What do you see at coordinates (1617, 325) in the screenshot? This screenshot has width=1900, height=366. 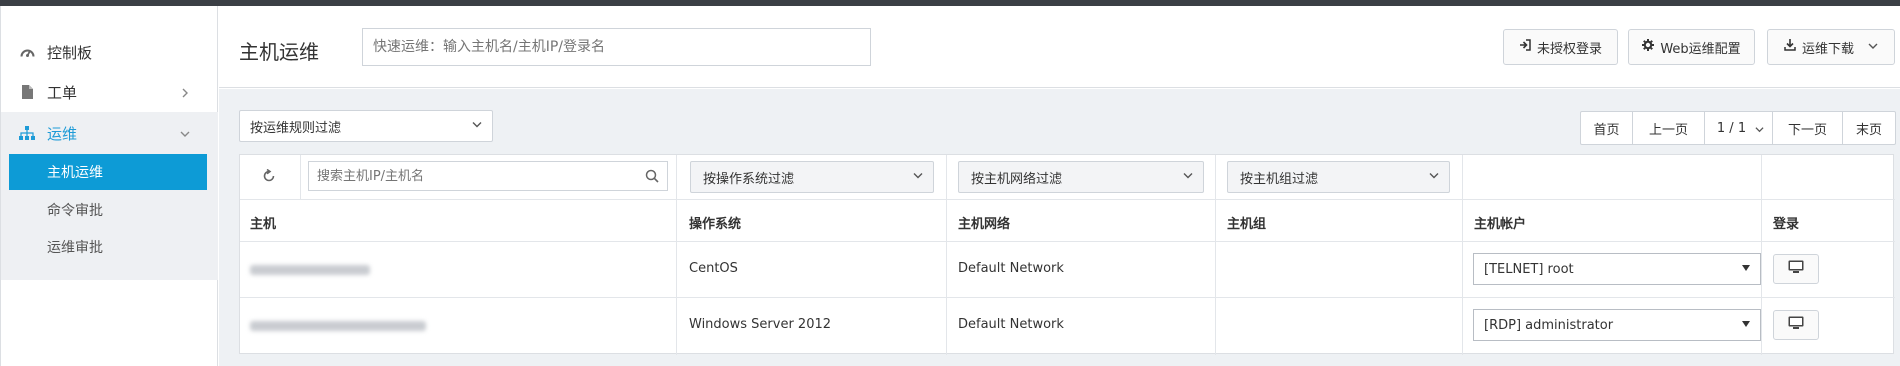 I see `account-select: [RDP] administrator` at bounding box center [1617, 325].